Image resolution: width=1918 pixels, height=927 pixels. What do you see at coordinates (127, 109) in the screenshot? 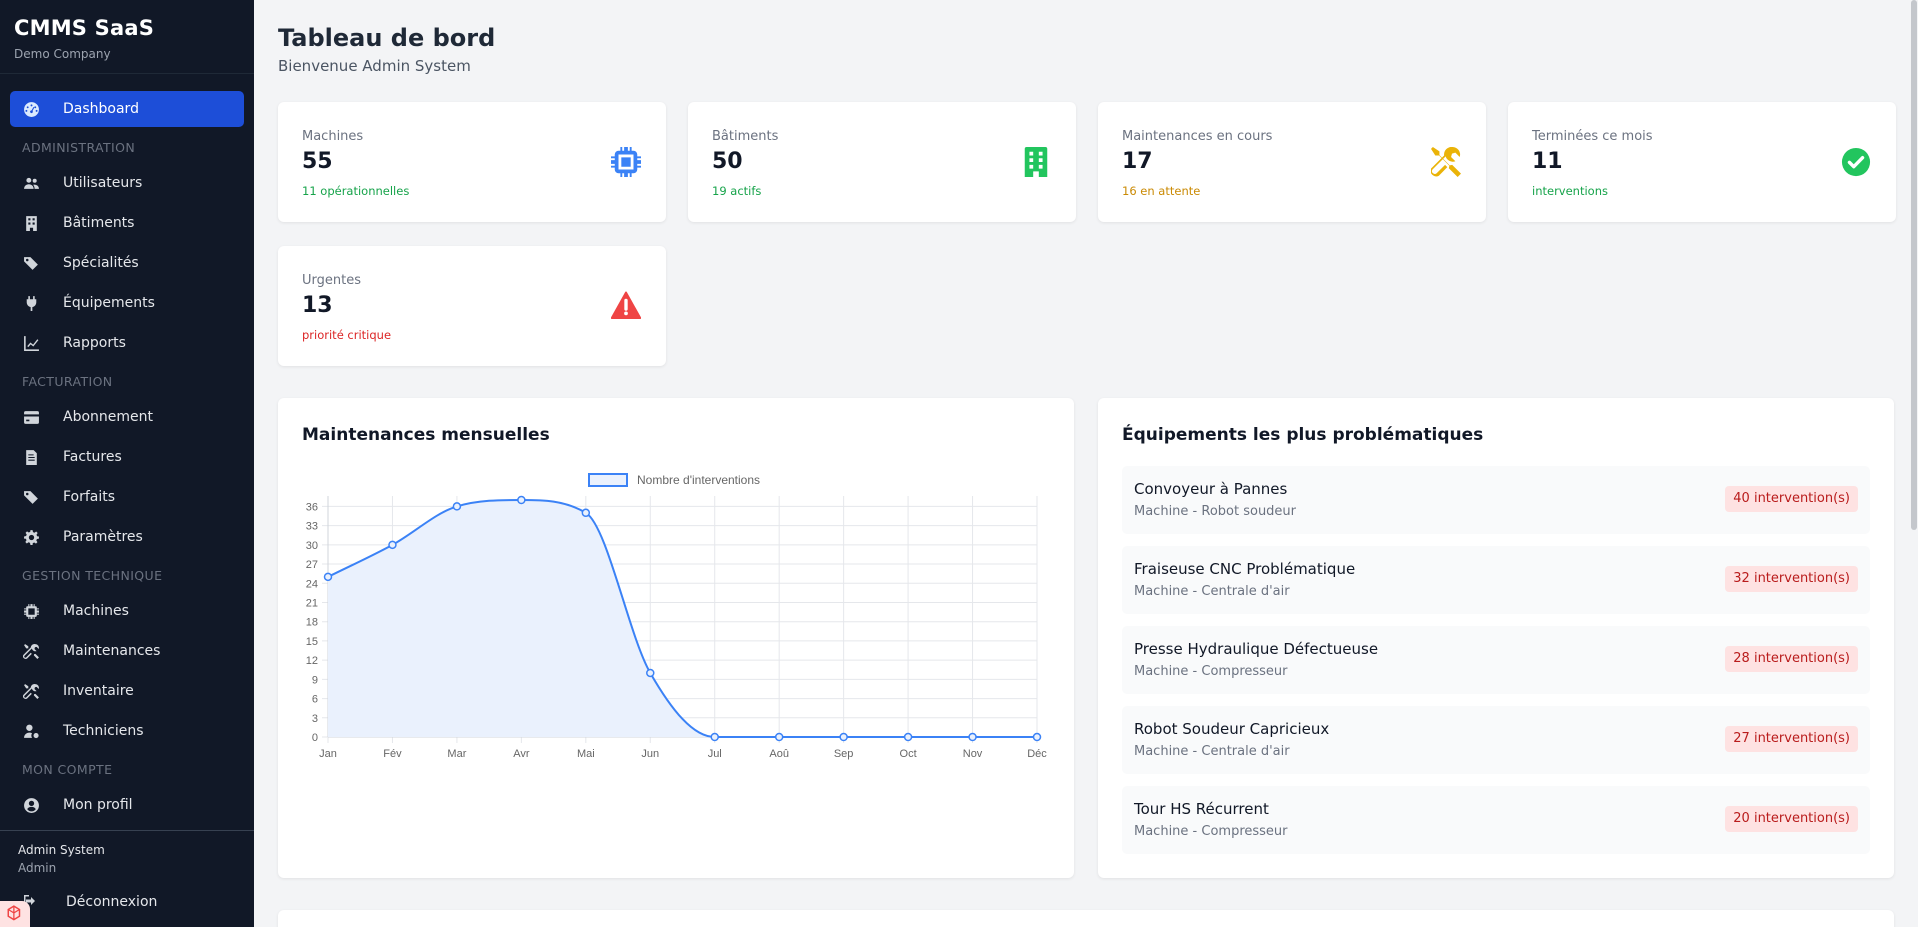
I see `sidebar-item-dashboard: Dashboard` at bounding box center [127, 109].